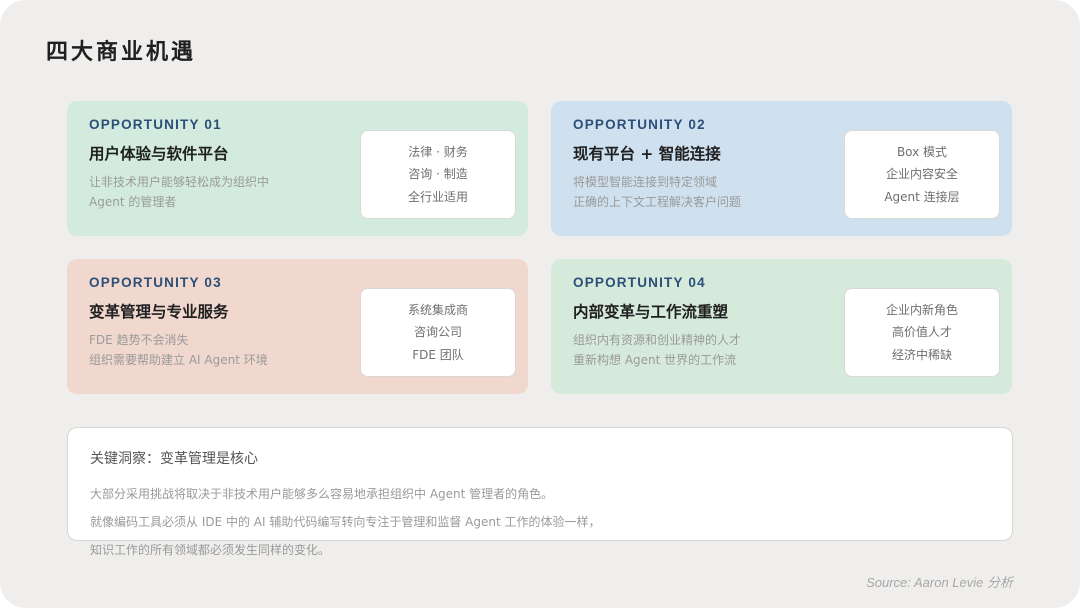 This screenshot has width=1080, height=608. Describe the element at coordinates (210, 550) in the screenshot. I see `insight-line: 知识工作的所有领域都必须发生同样的变化。` at that location.